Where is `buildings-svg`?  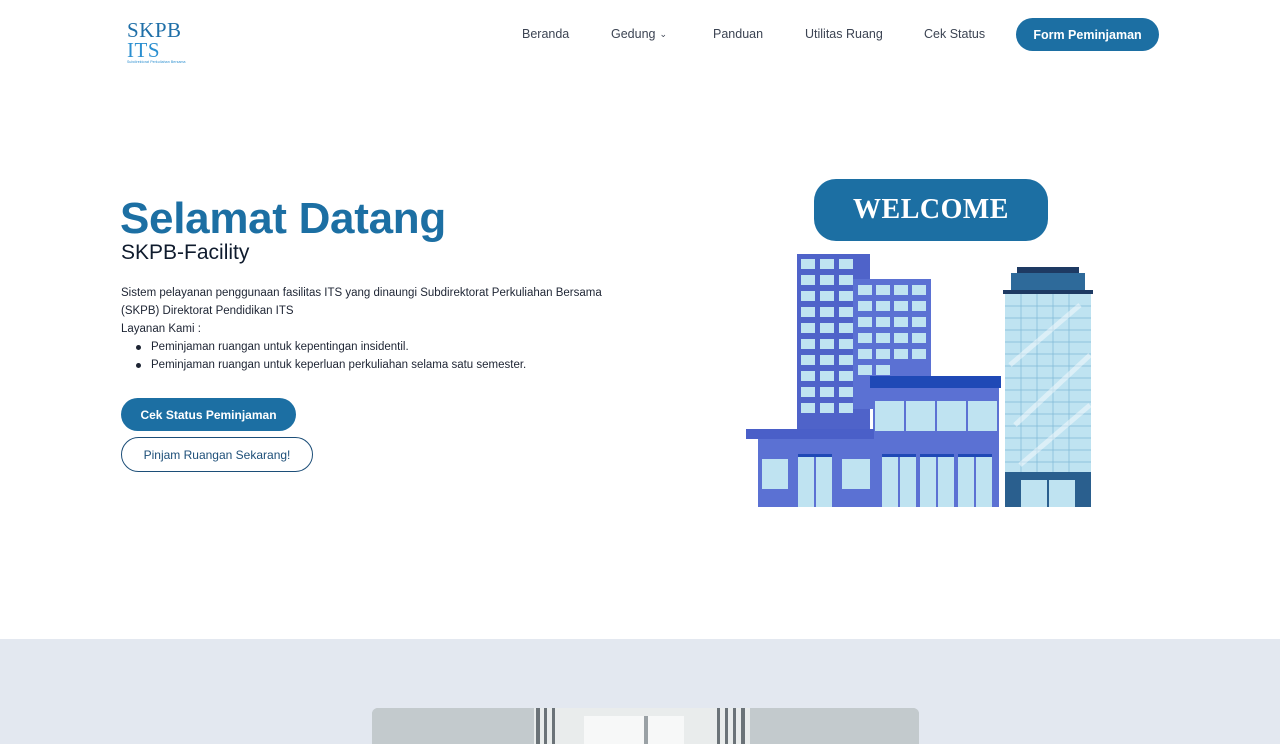 buildings-svg is located at coordinates (919, 380).